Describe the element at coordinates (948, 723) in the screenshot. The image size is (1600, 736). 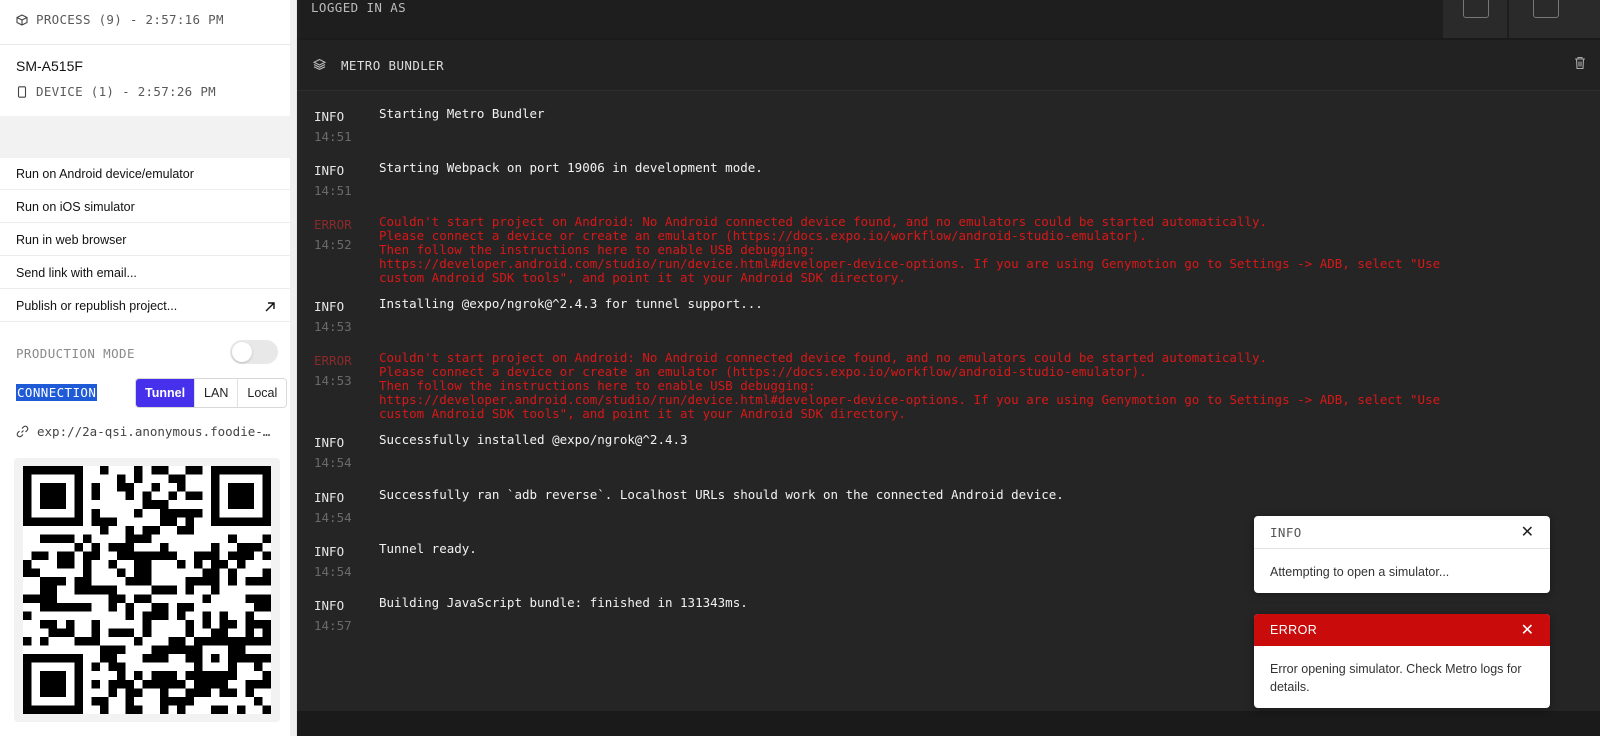
I see `bottom-bar` at that location.